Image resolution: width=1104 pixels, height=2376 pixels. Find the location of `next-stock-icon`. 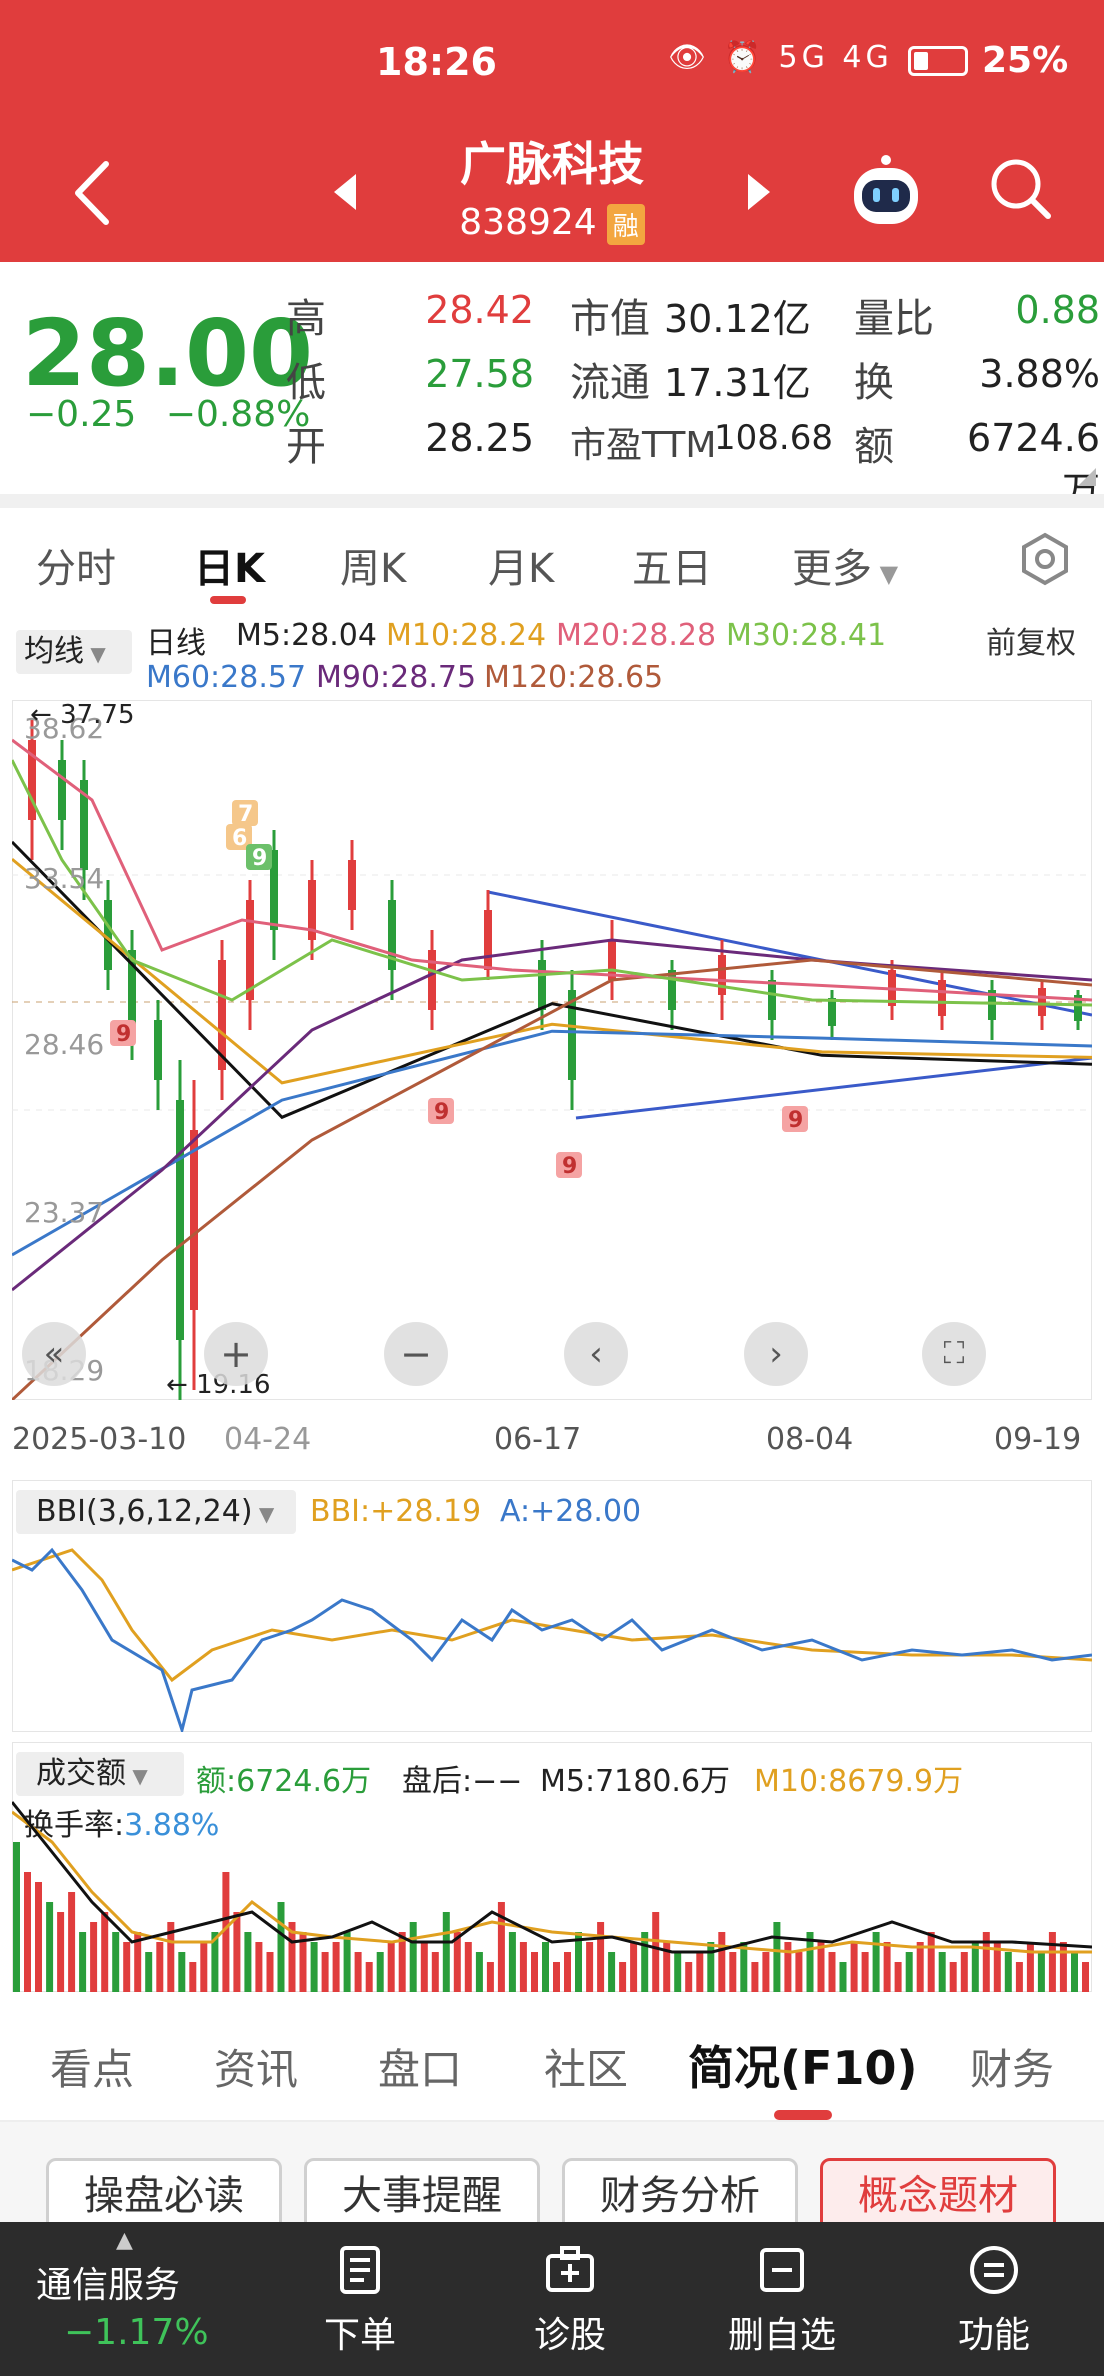

next-stock-icon is located at coordinates (759, 192).